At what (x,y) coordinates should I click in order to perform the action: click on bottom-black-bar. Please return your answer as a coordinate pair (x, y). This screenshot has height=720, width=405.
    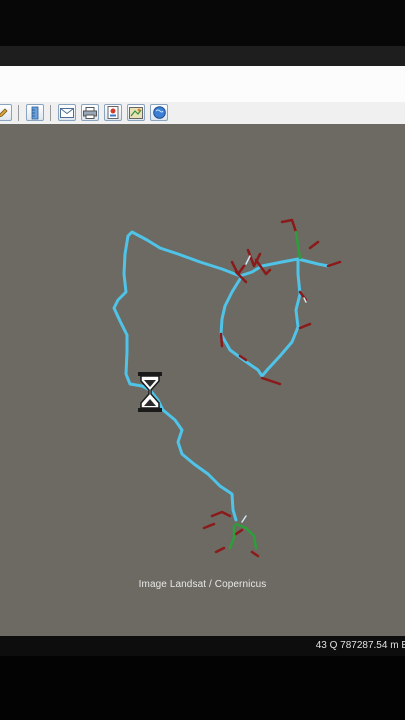
    Looking at the image, I should click on (202, 688).